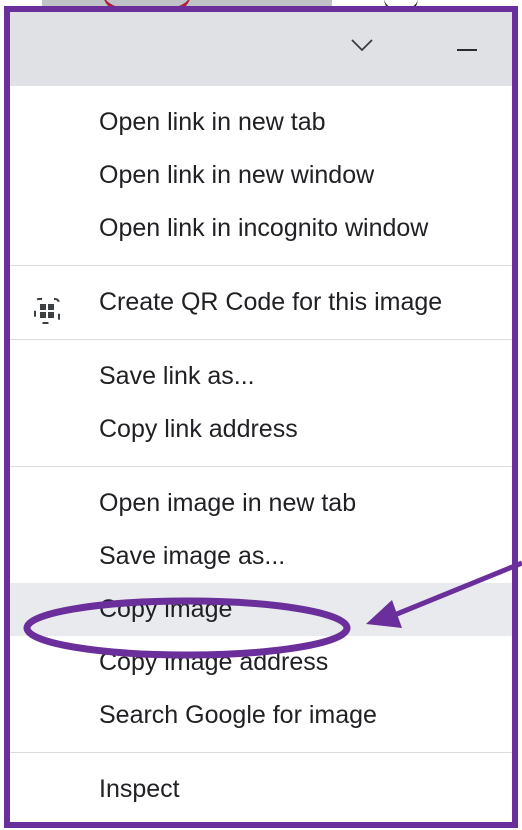  I want to click on window-titlebar, so click(261, 49).